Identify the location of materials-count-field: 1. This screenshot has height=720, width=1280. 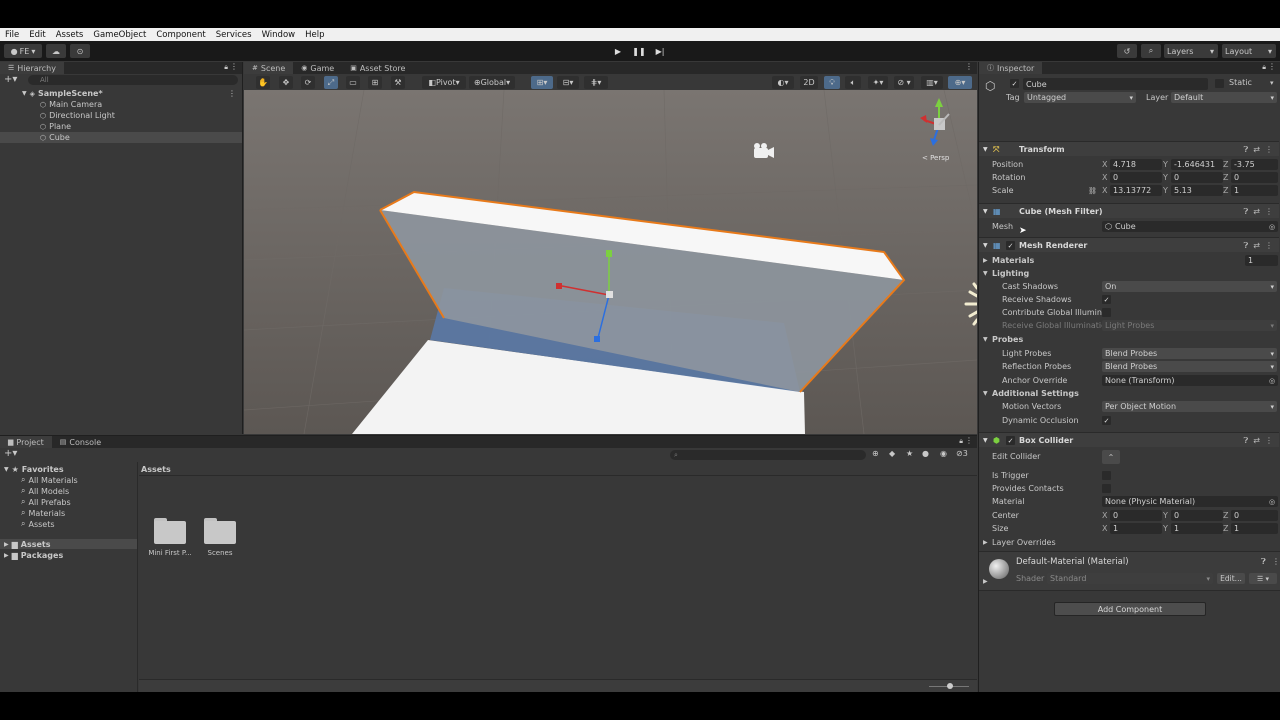
(1261, 260).